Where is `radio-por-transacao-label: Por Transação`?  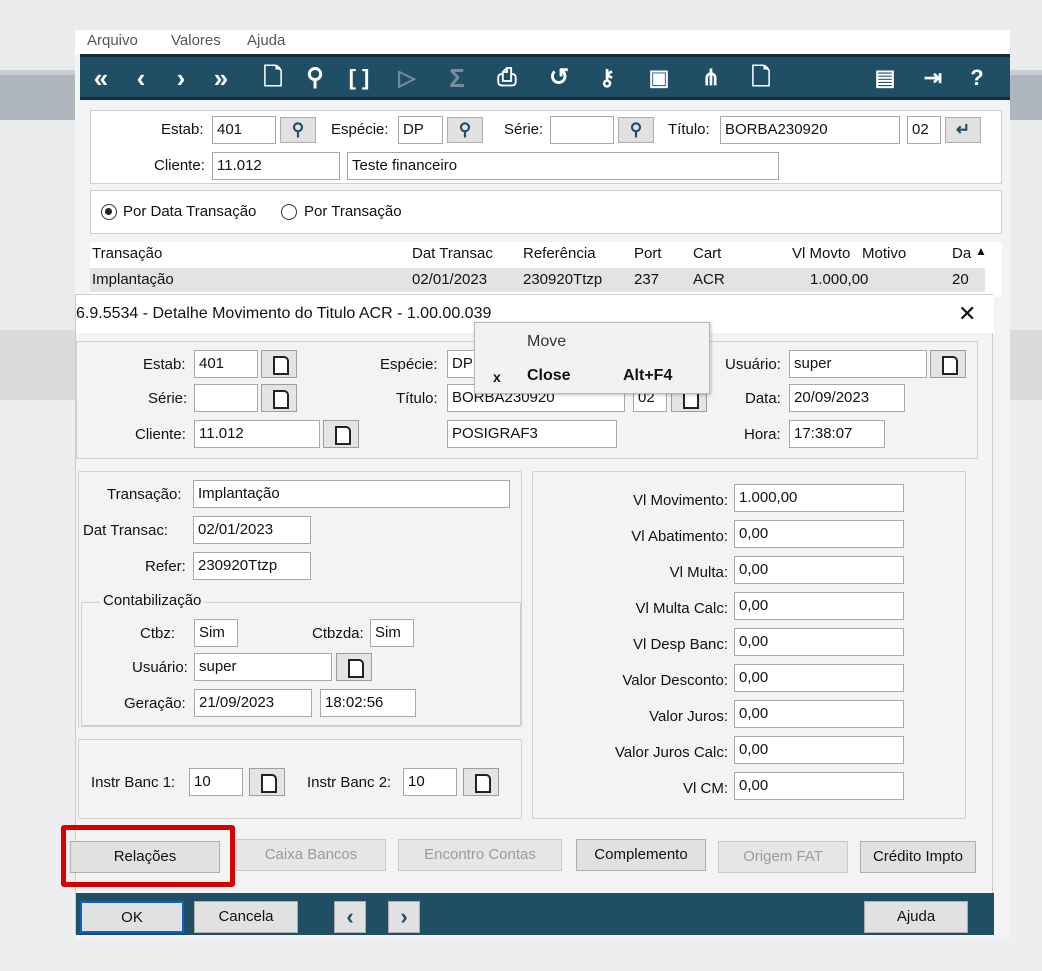
radio-por-transacao-label: Por Transação is located at coordinates (353, 211).